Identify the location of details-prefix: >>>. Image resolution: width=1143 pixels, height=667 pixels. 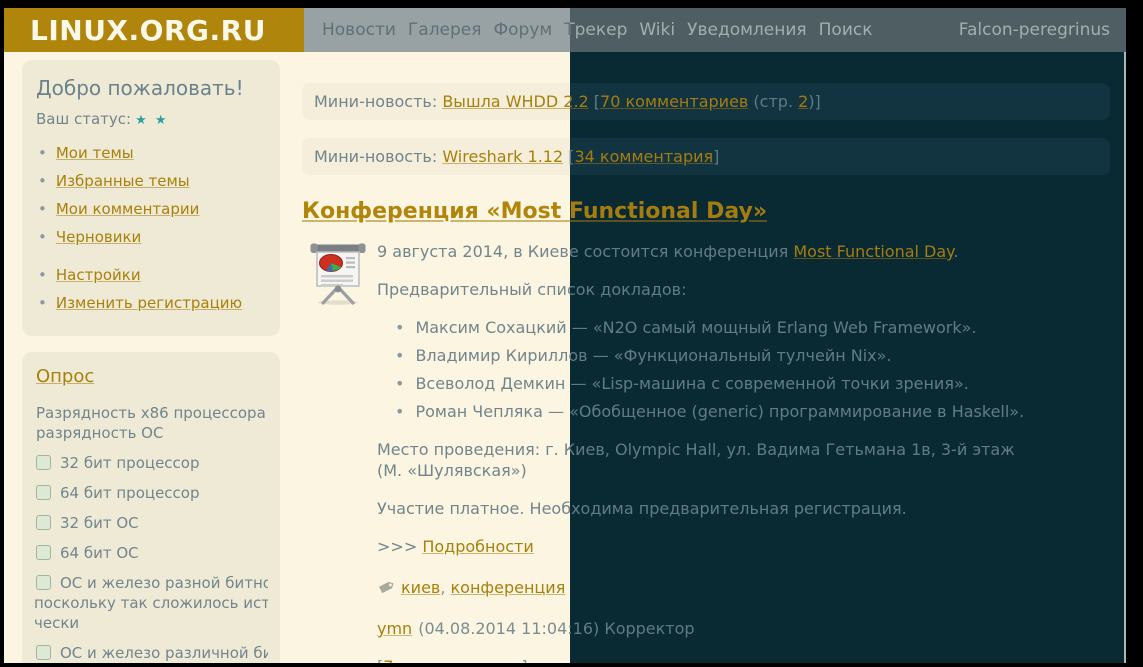
(397, 546).